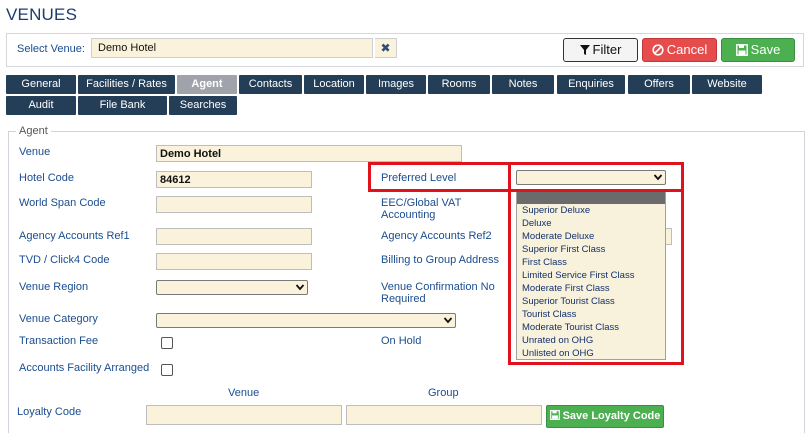 This screenshot has width=807, height=433. I want to click on tab-rooms: Rooms, so click(459, 84).